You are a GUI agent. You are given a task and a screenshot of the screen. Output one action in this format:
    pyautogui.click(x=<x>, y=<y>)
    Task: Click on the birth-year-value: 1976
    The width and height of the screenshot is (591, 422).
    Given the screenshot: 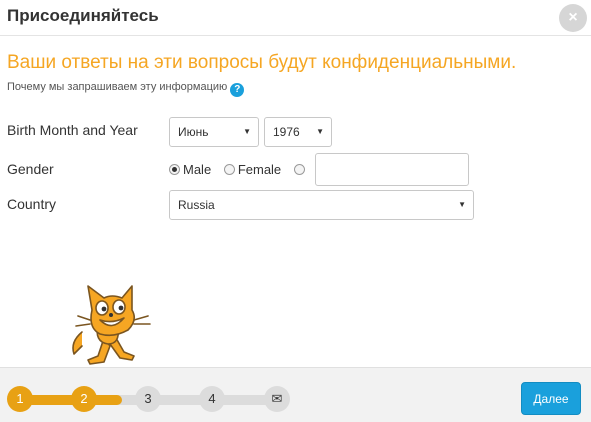 What is the action you would take?
    pyautogui.click(x=286, y=132)
    